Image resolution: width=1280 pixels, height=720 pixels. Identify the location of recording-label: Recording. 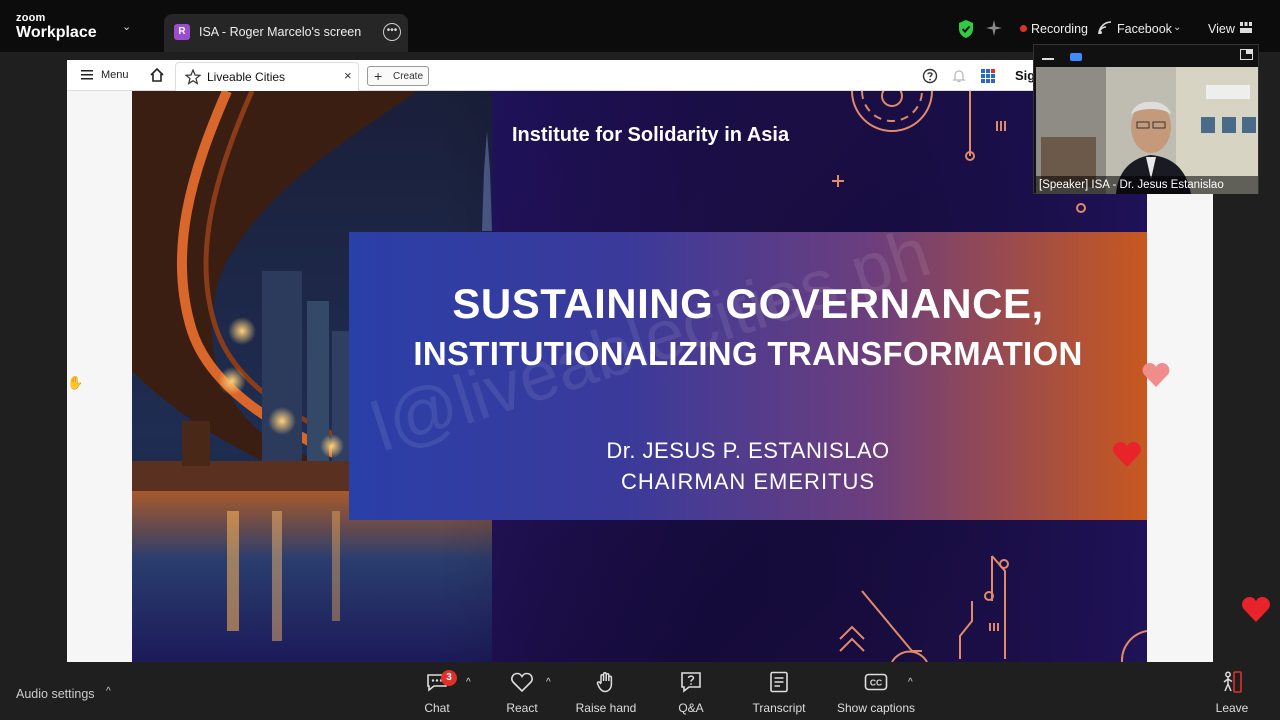
(1059, 29).